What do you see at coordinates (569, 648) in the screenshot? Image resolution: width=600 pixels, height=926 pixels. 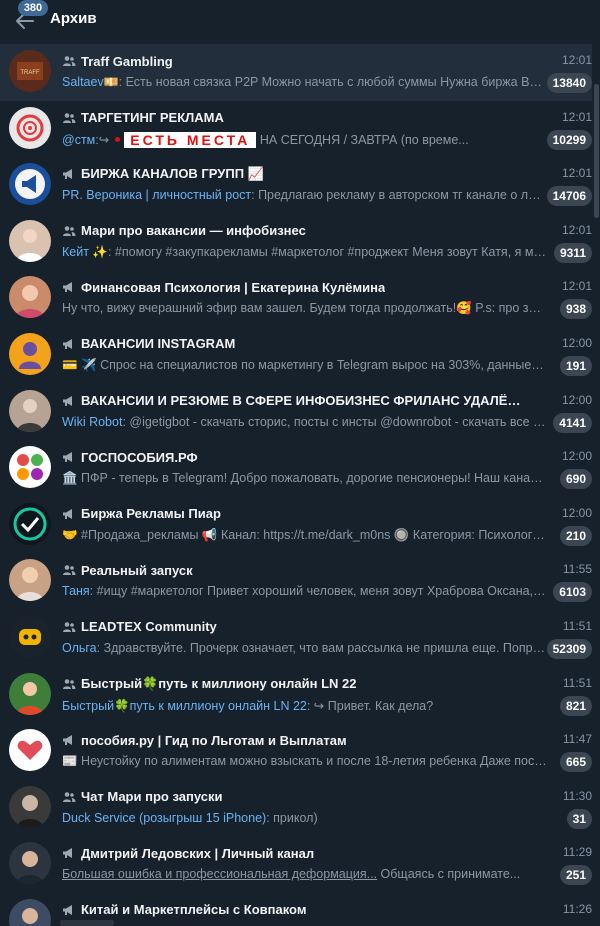 I see `unread-count-badge: 52309` at bounding box center [569, 648].